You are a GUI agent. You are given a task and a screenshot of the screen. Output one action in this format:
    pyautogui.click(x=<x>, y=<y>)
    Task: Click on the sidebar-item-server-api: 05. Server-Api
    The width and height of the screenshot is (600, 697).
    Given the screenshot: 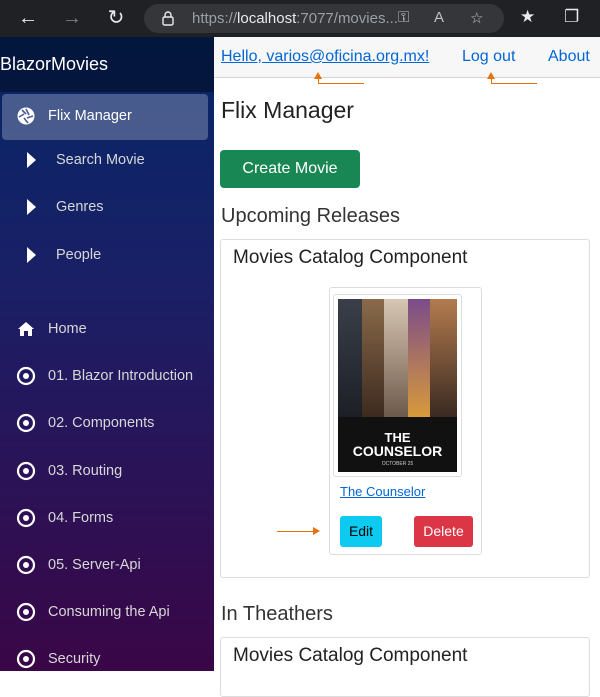 What is the action you would take?
    pyautogui.click(x=107, y=566)
    